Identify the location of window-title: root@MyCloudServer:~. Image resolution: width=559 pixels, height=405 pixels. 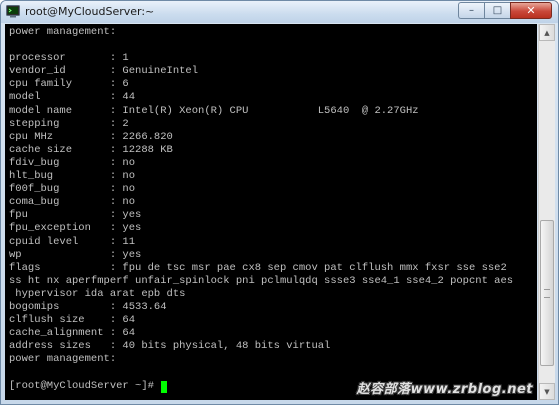
(90, 11).